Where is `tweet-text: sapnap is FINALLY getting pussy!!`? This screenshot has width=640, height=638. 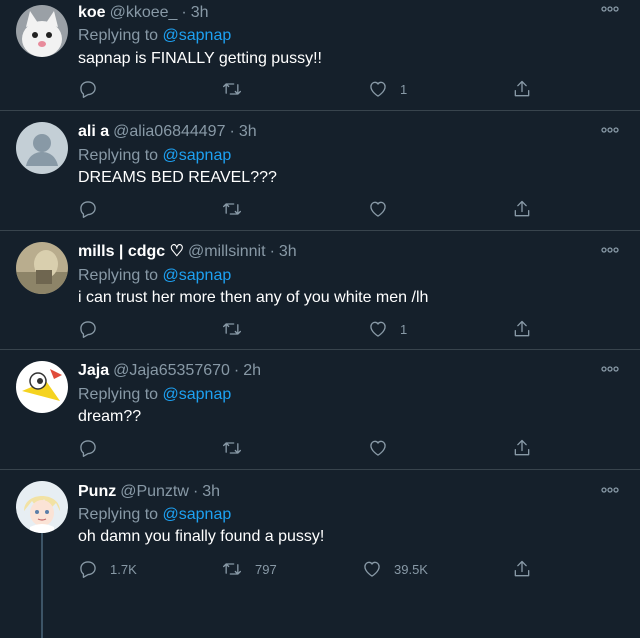
tweet-text: sapnap is FINALLY getting pussy!! is located at coordinates (200, 58).